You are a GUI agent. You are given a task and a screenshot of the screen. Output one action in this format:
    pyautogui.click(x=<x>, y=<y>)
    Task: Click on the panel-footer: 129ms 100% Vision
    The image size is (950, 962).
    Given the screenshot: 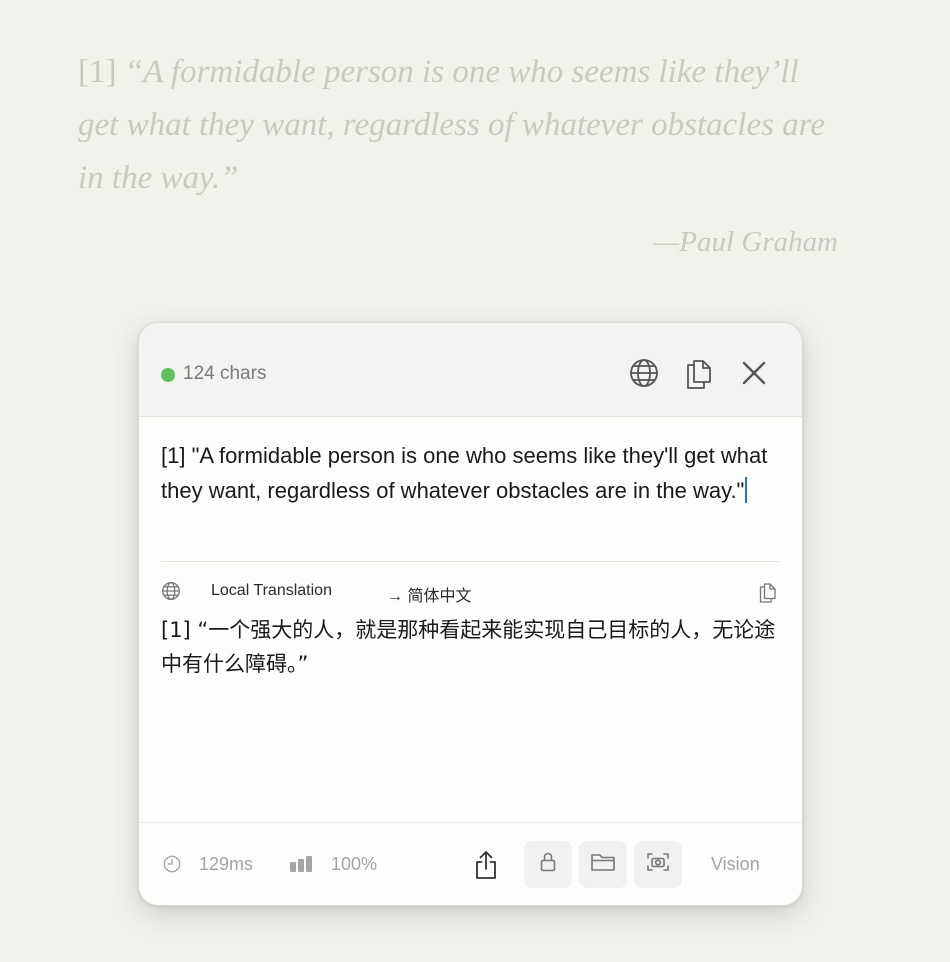 What is the action you would take?
    pyautogui.click(x=470, y=864)
    